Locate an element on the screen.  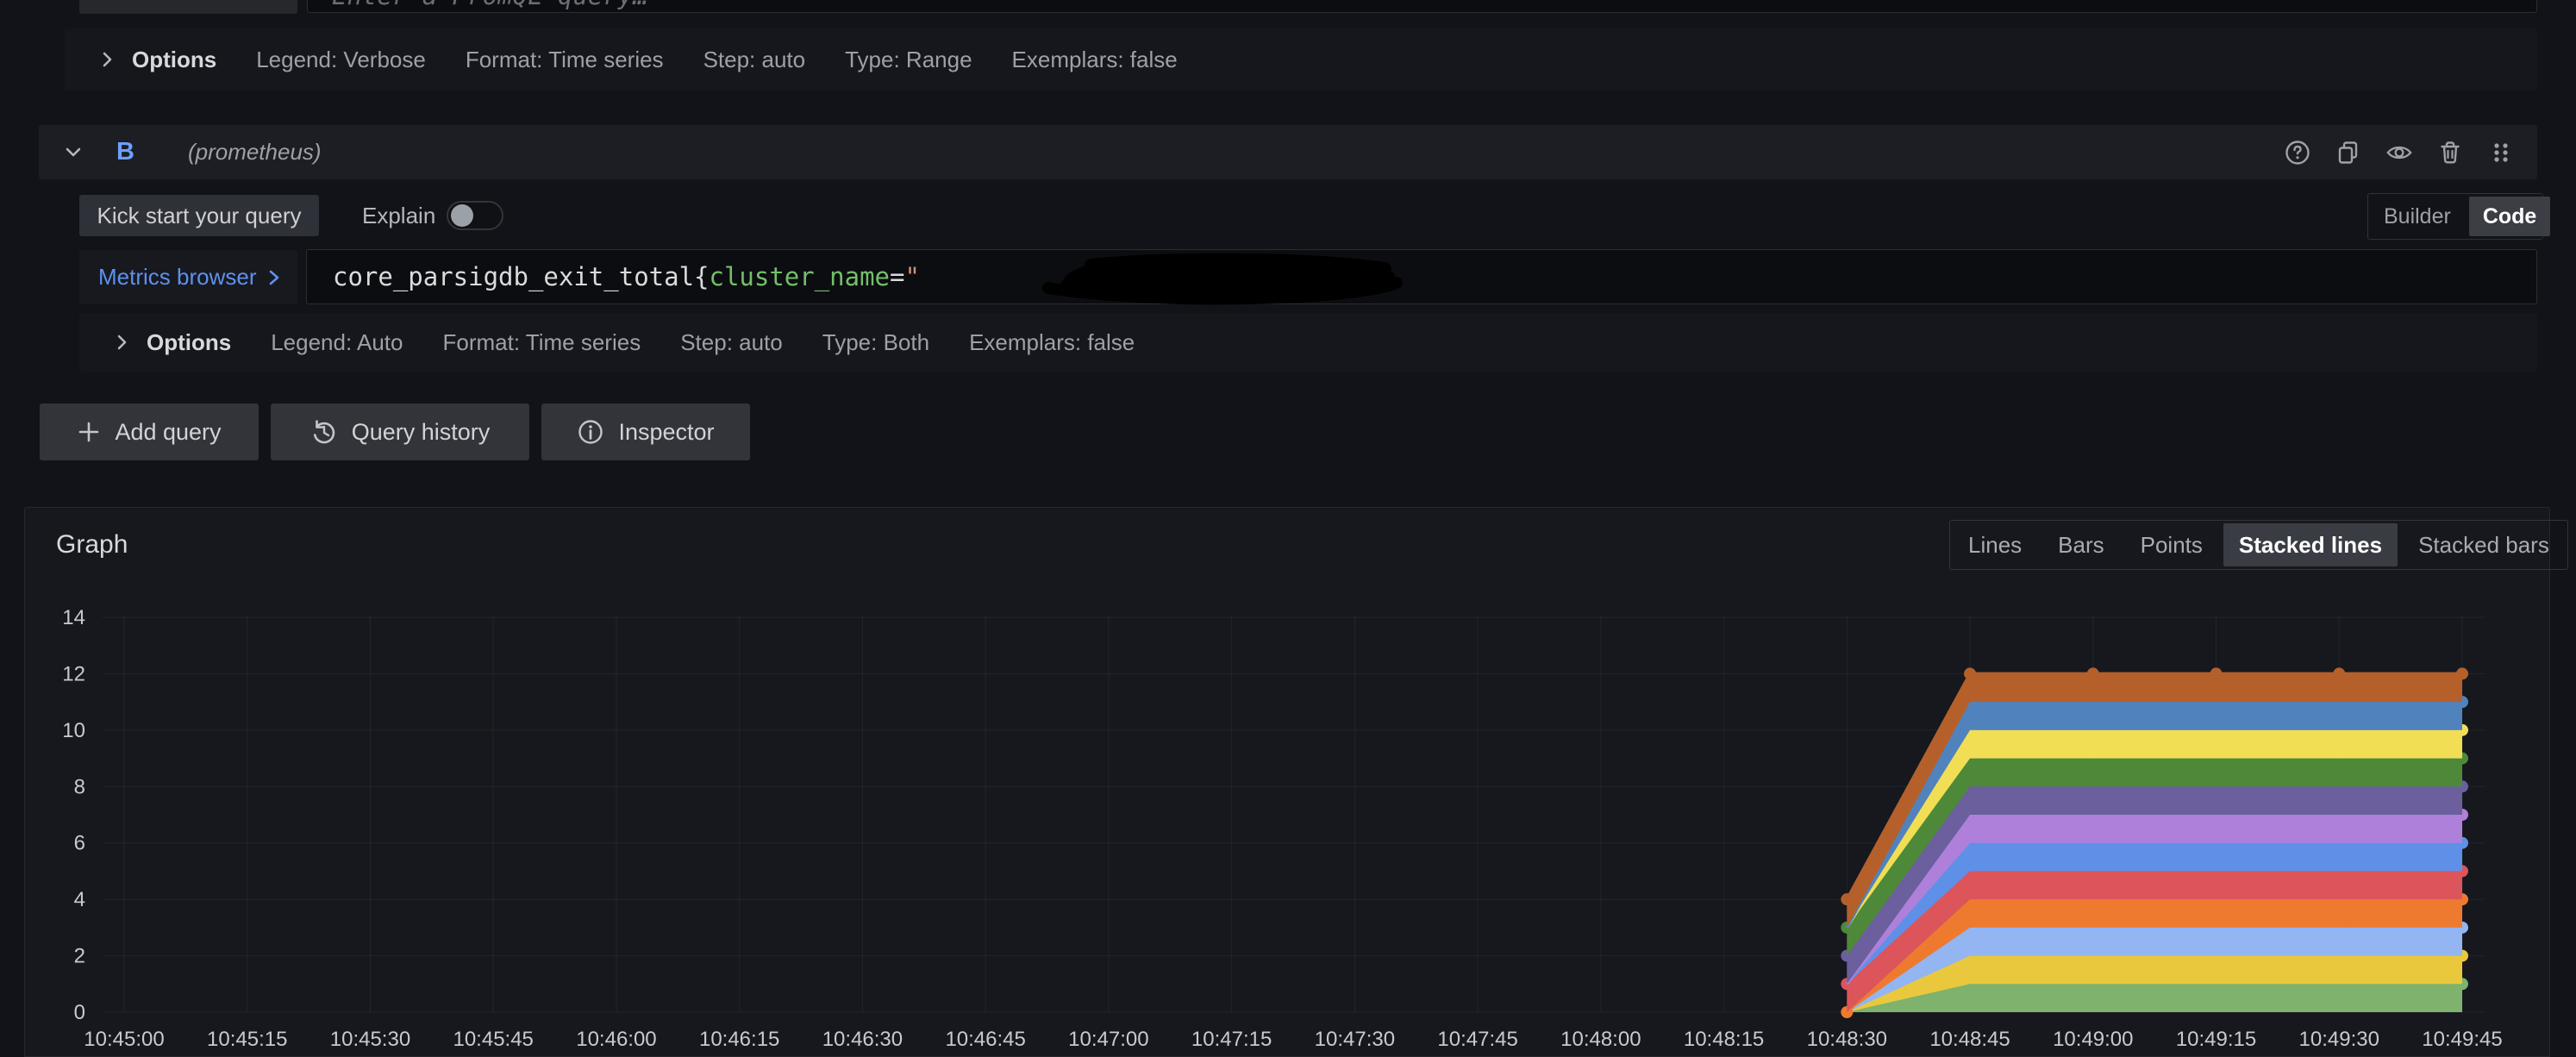
query-history-button: Query history is located at coordinates (400, 431).